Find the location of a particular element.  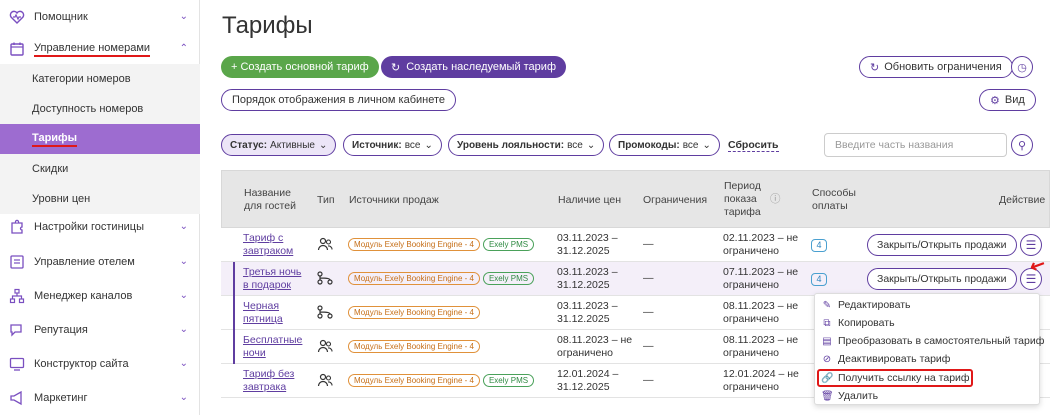

page-title: Тарифы is located at coordinates (267, 25).